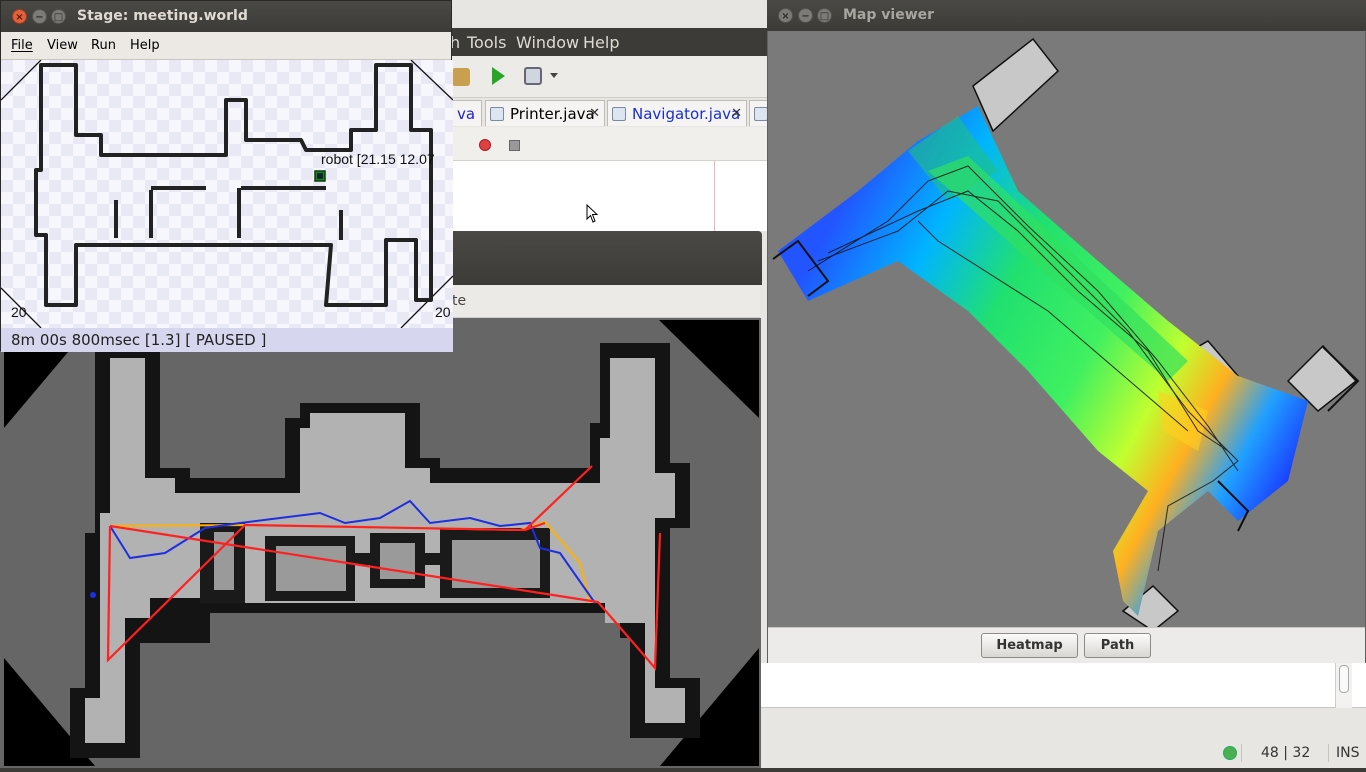  Describe the element at coordinates (600, 301) in the screenshot. I see `output-panel-tabs: te` at that location.